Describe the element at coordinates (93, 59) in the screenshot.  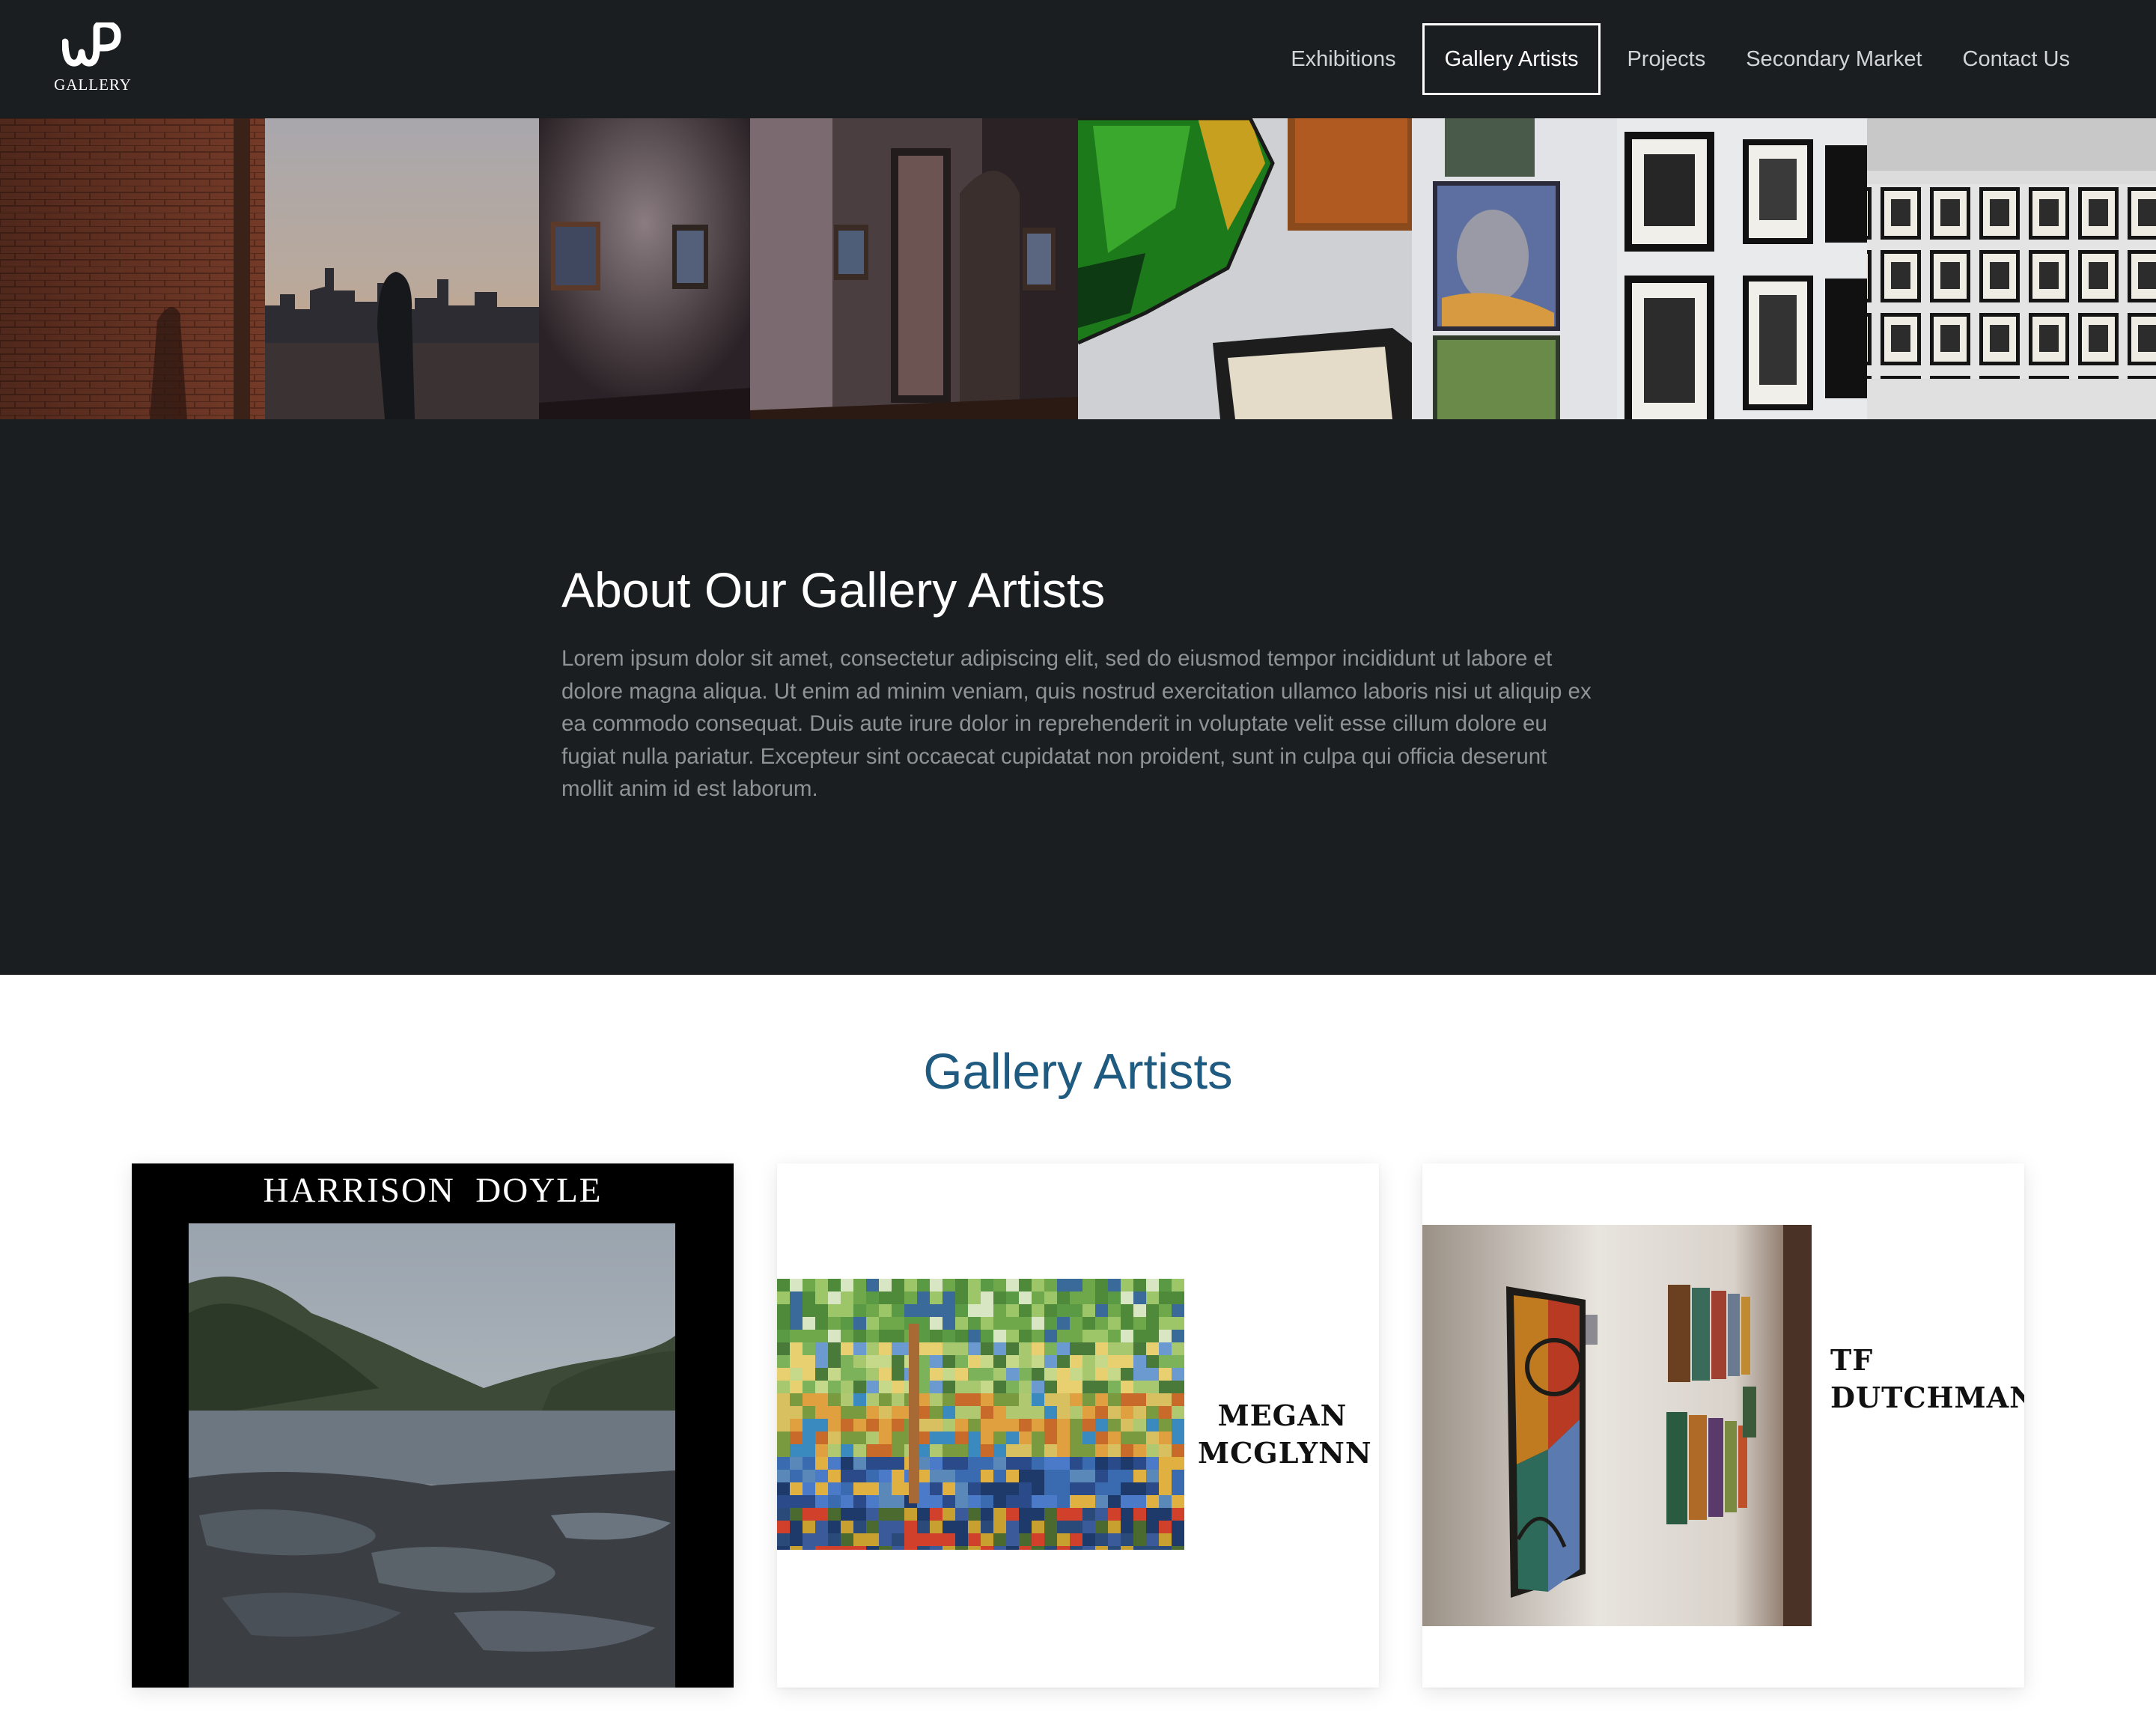
I see `gallery-logo: GALLERY` at that location.